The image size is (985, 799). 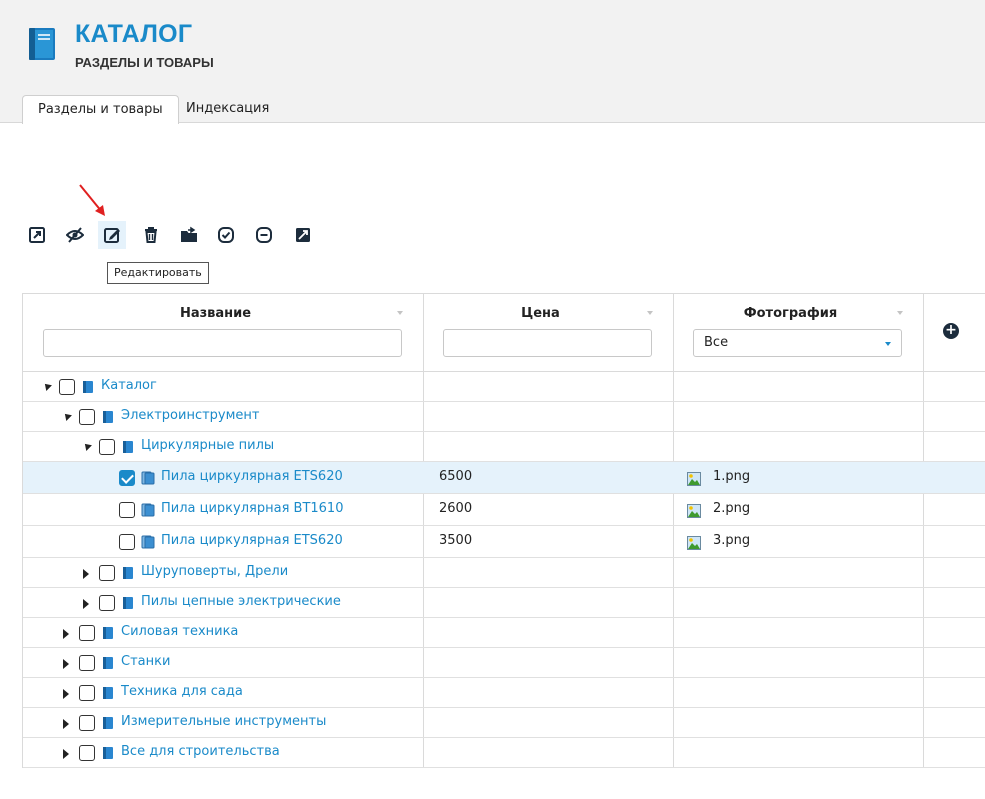 What do you see at coordinates (179, 631) in the screenshot?
I see `tree-node-label: Силовая техника` at bounding box center [179, 631].